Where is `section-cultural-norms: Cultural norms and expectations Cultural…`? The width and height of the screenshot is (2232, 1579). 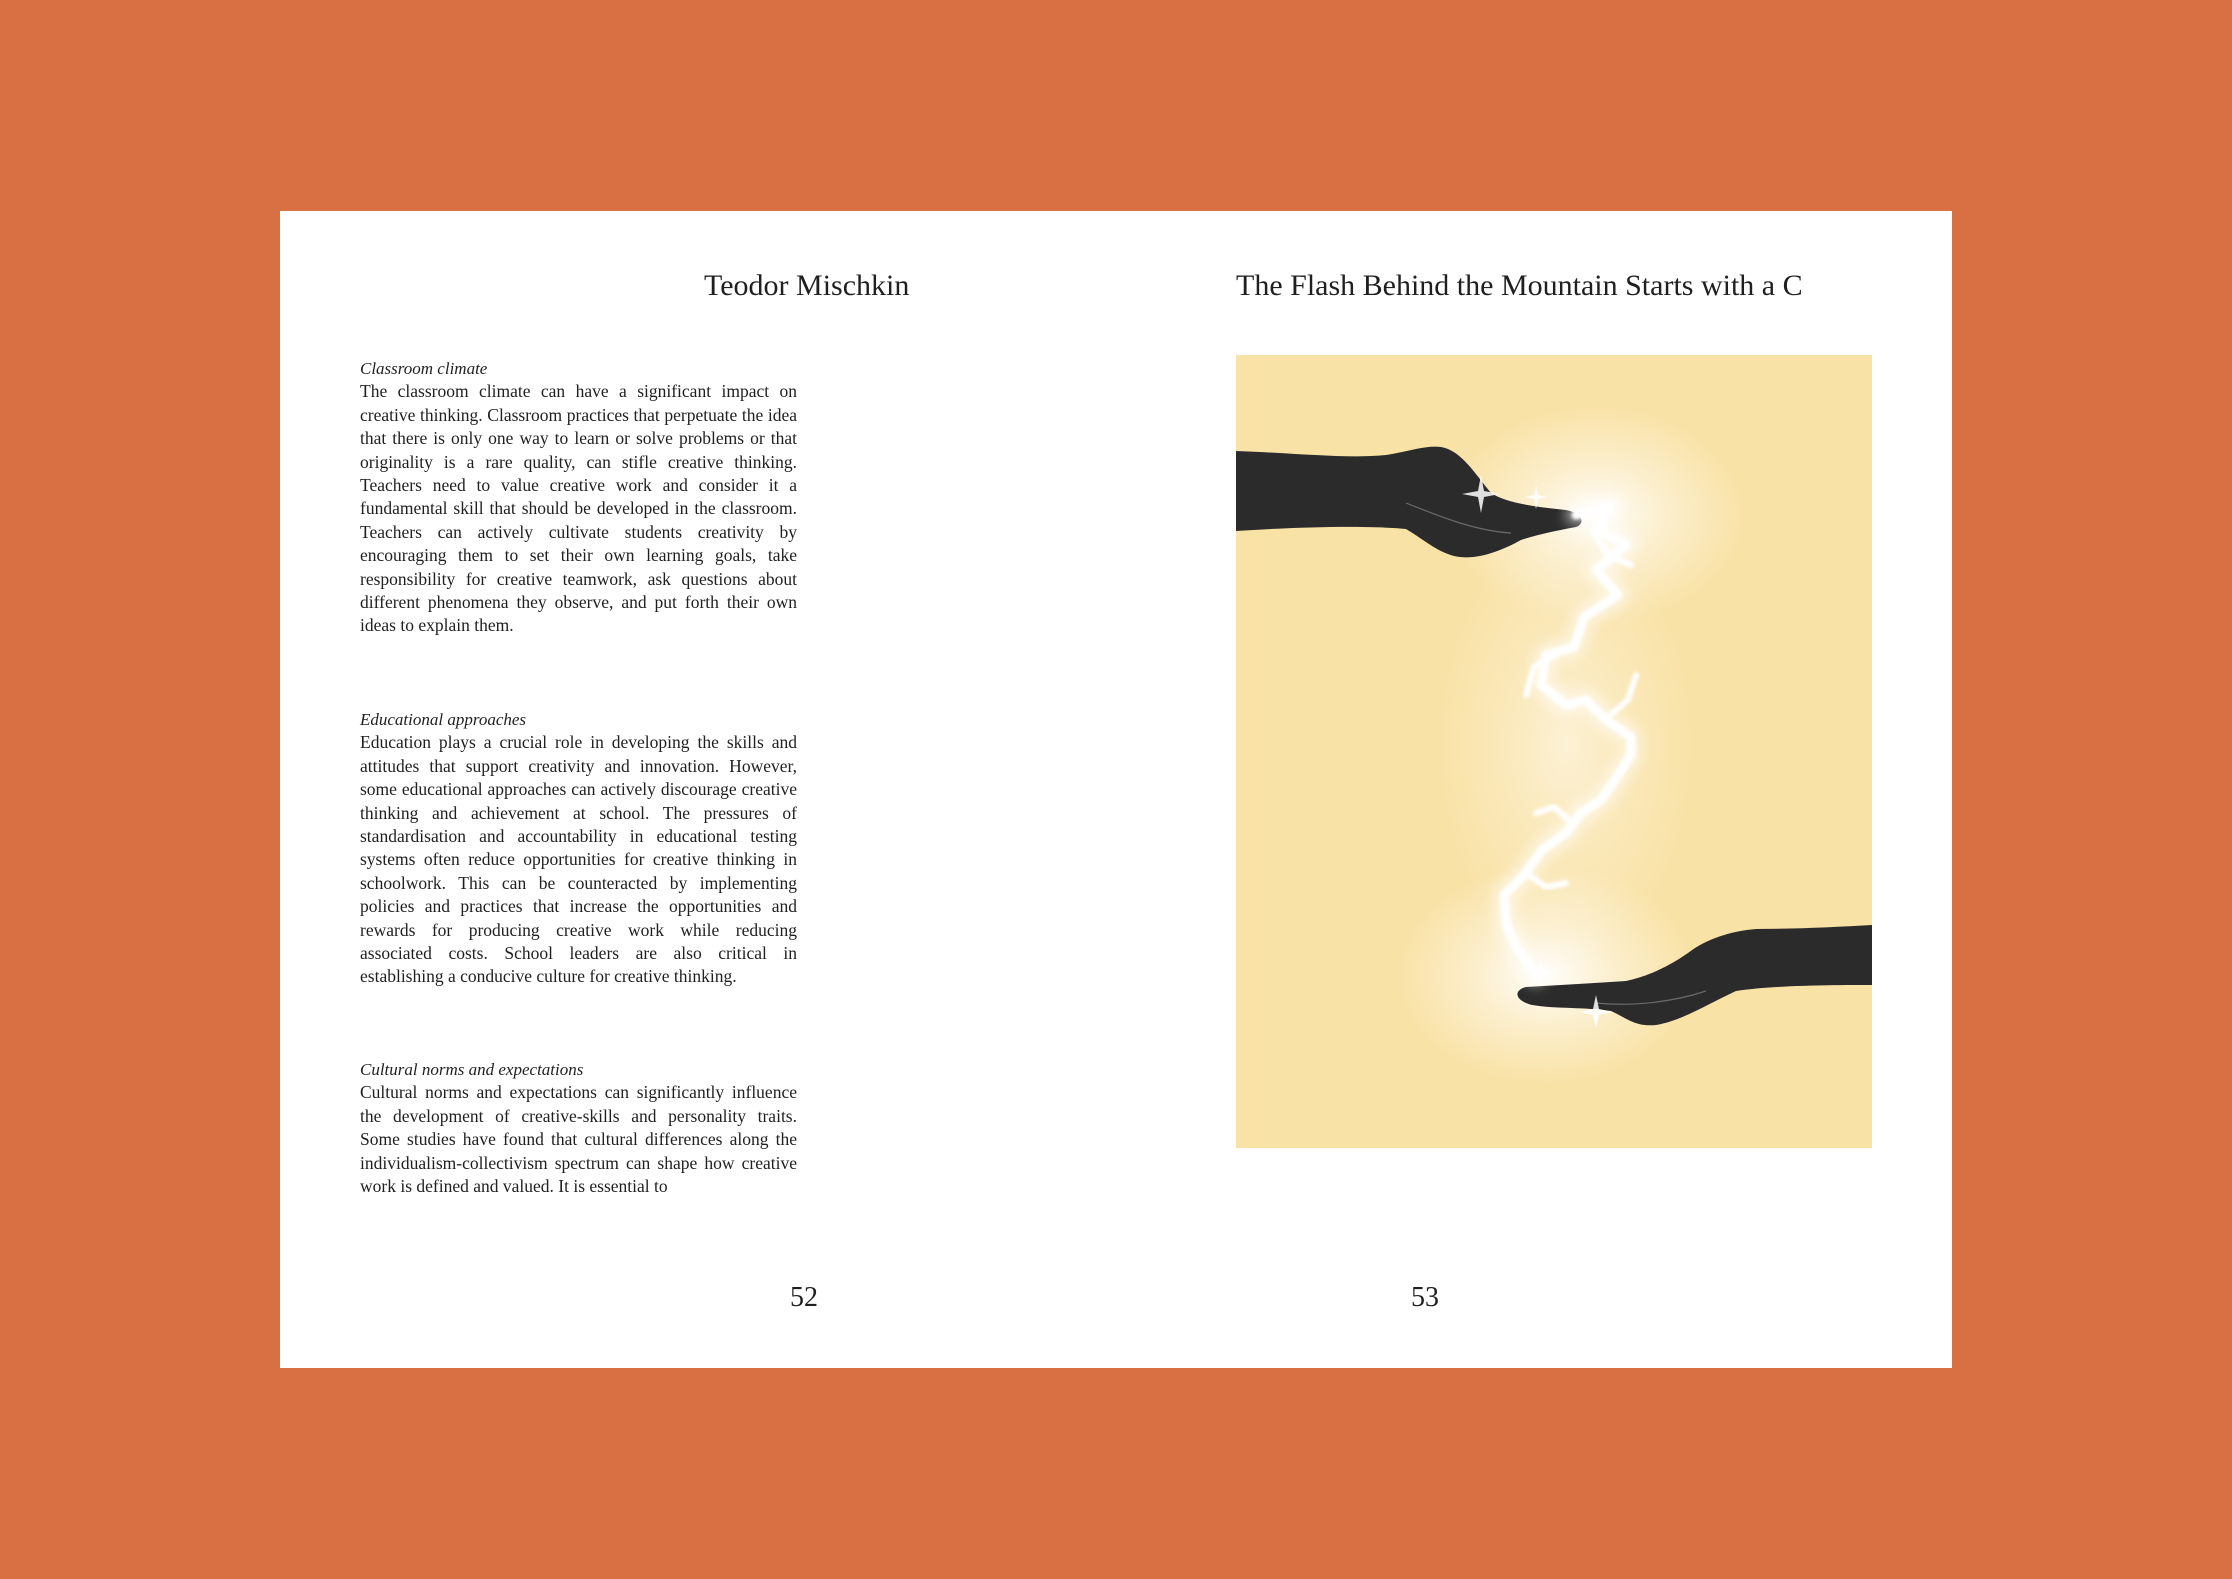 section-cultural-norms: Cultural norms and expectations Cultural… is located at coordinates (578, 1128).